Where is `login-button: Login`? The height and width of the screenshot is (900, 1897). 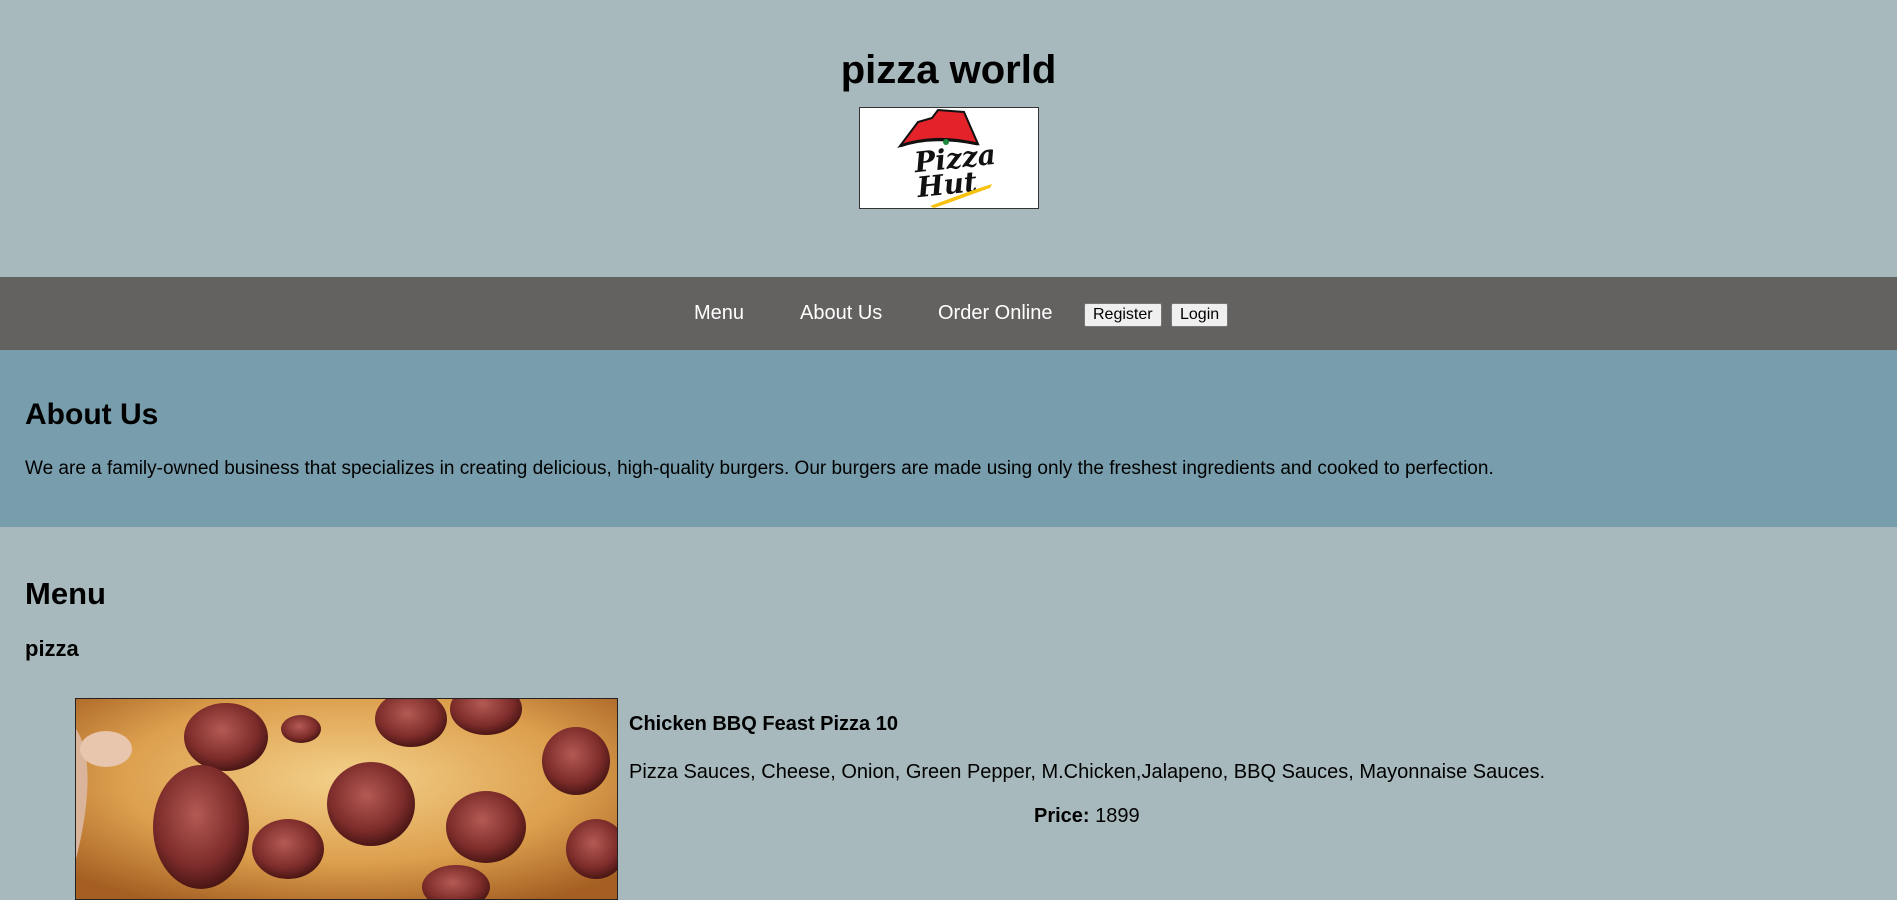
login-button: Login is located at coordinates (1200, 315).